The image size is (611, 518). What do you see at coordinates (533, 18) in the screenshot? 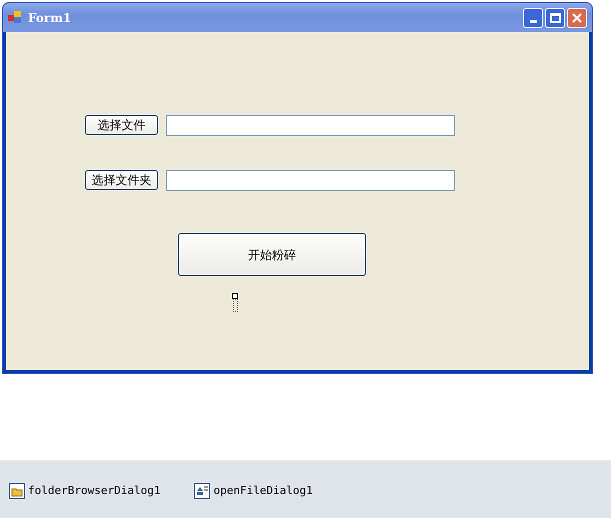
I see `minimize-button` at bounding box center [533, 18].